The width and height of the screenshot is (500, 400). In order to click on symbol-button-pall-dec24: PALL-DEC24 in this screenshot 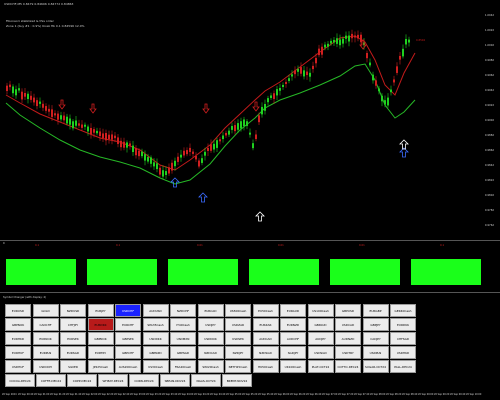, I will do `click(403, 366)`.